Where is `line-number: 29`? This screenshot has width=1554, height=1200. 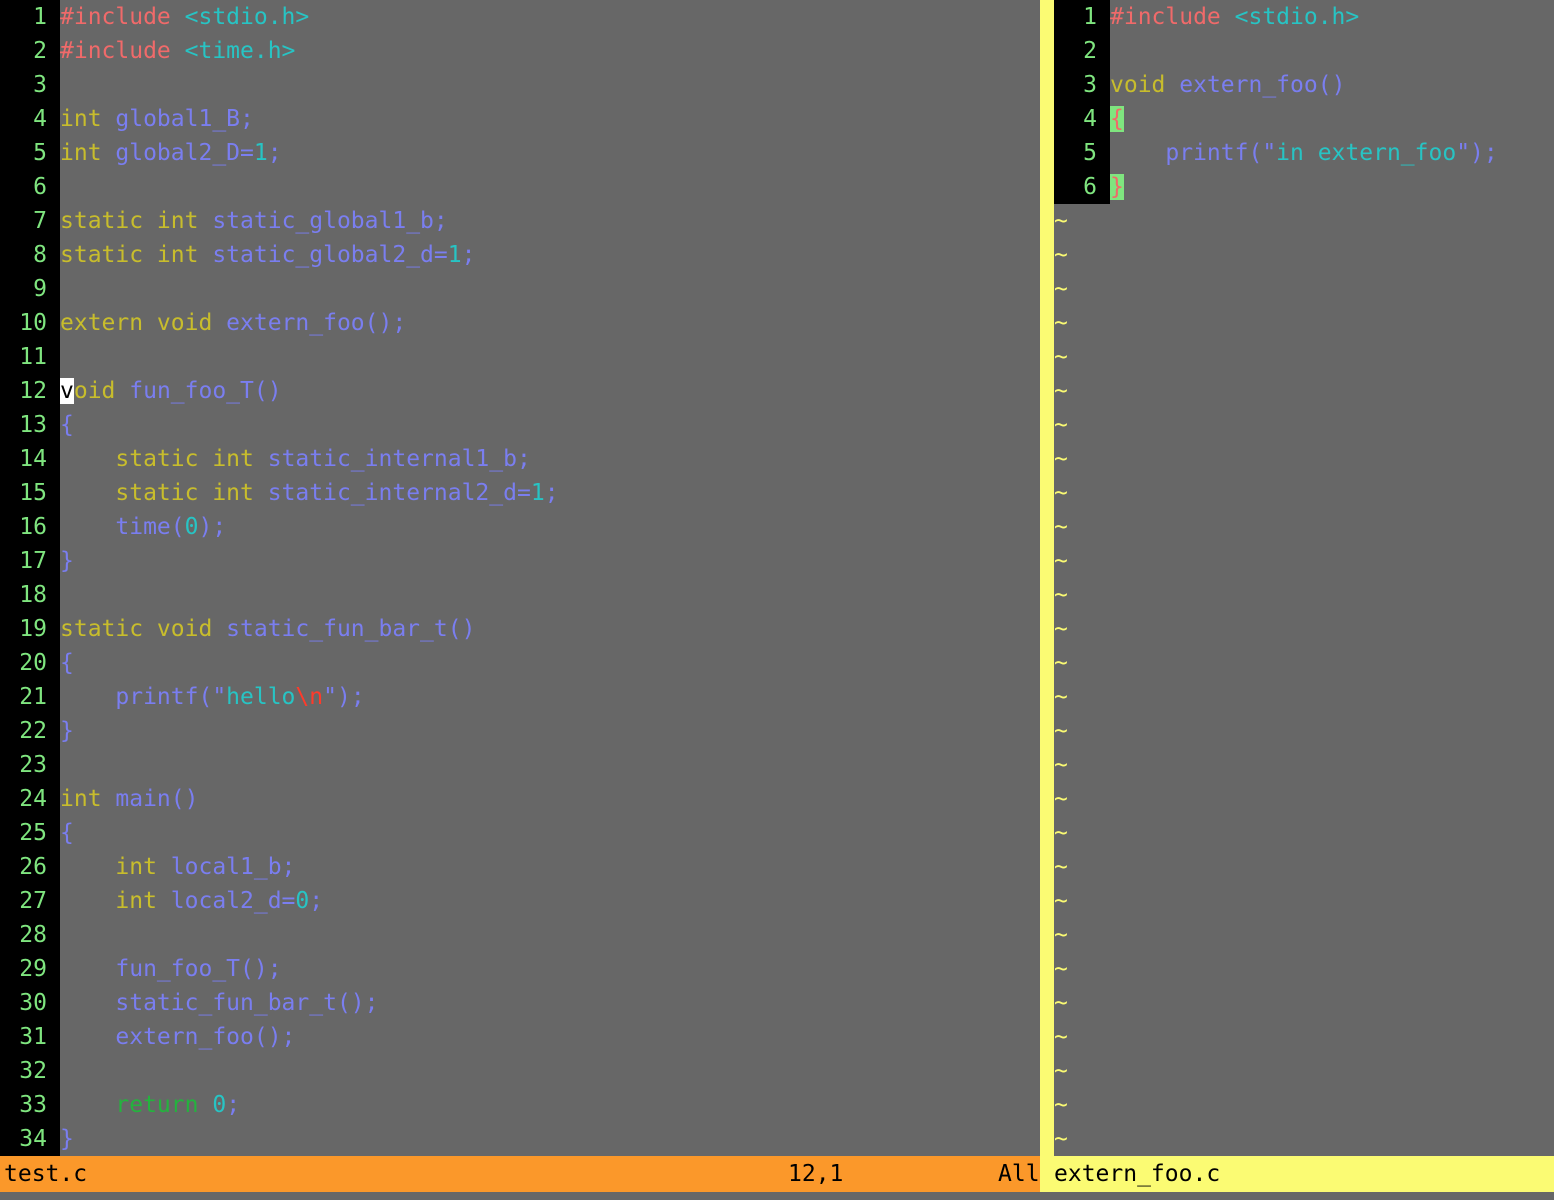 line-number: 29 is located at coordinates (33, 969).